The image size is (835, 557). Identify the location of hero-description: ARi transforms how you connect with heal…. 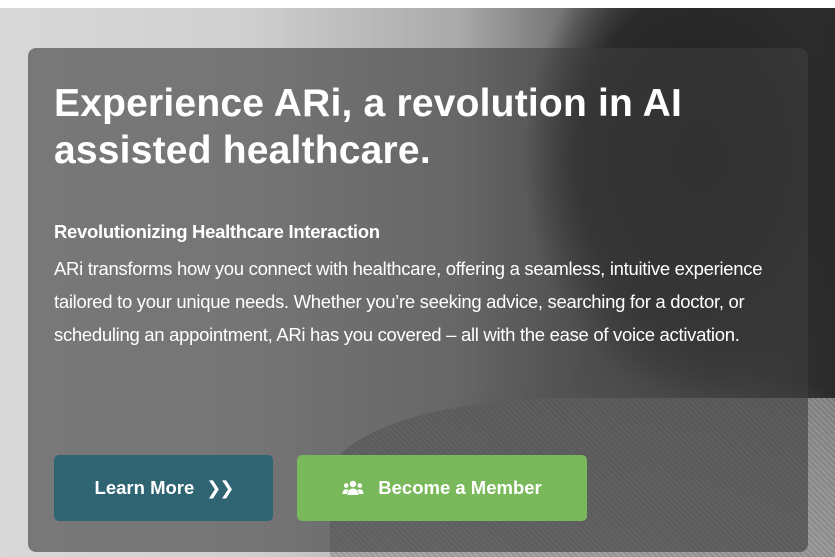
(408, 301).